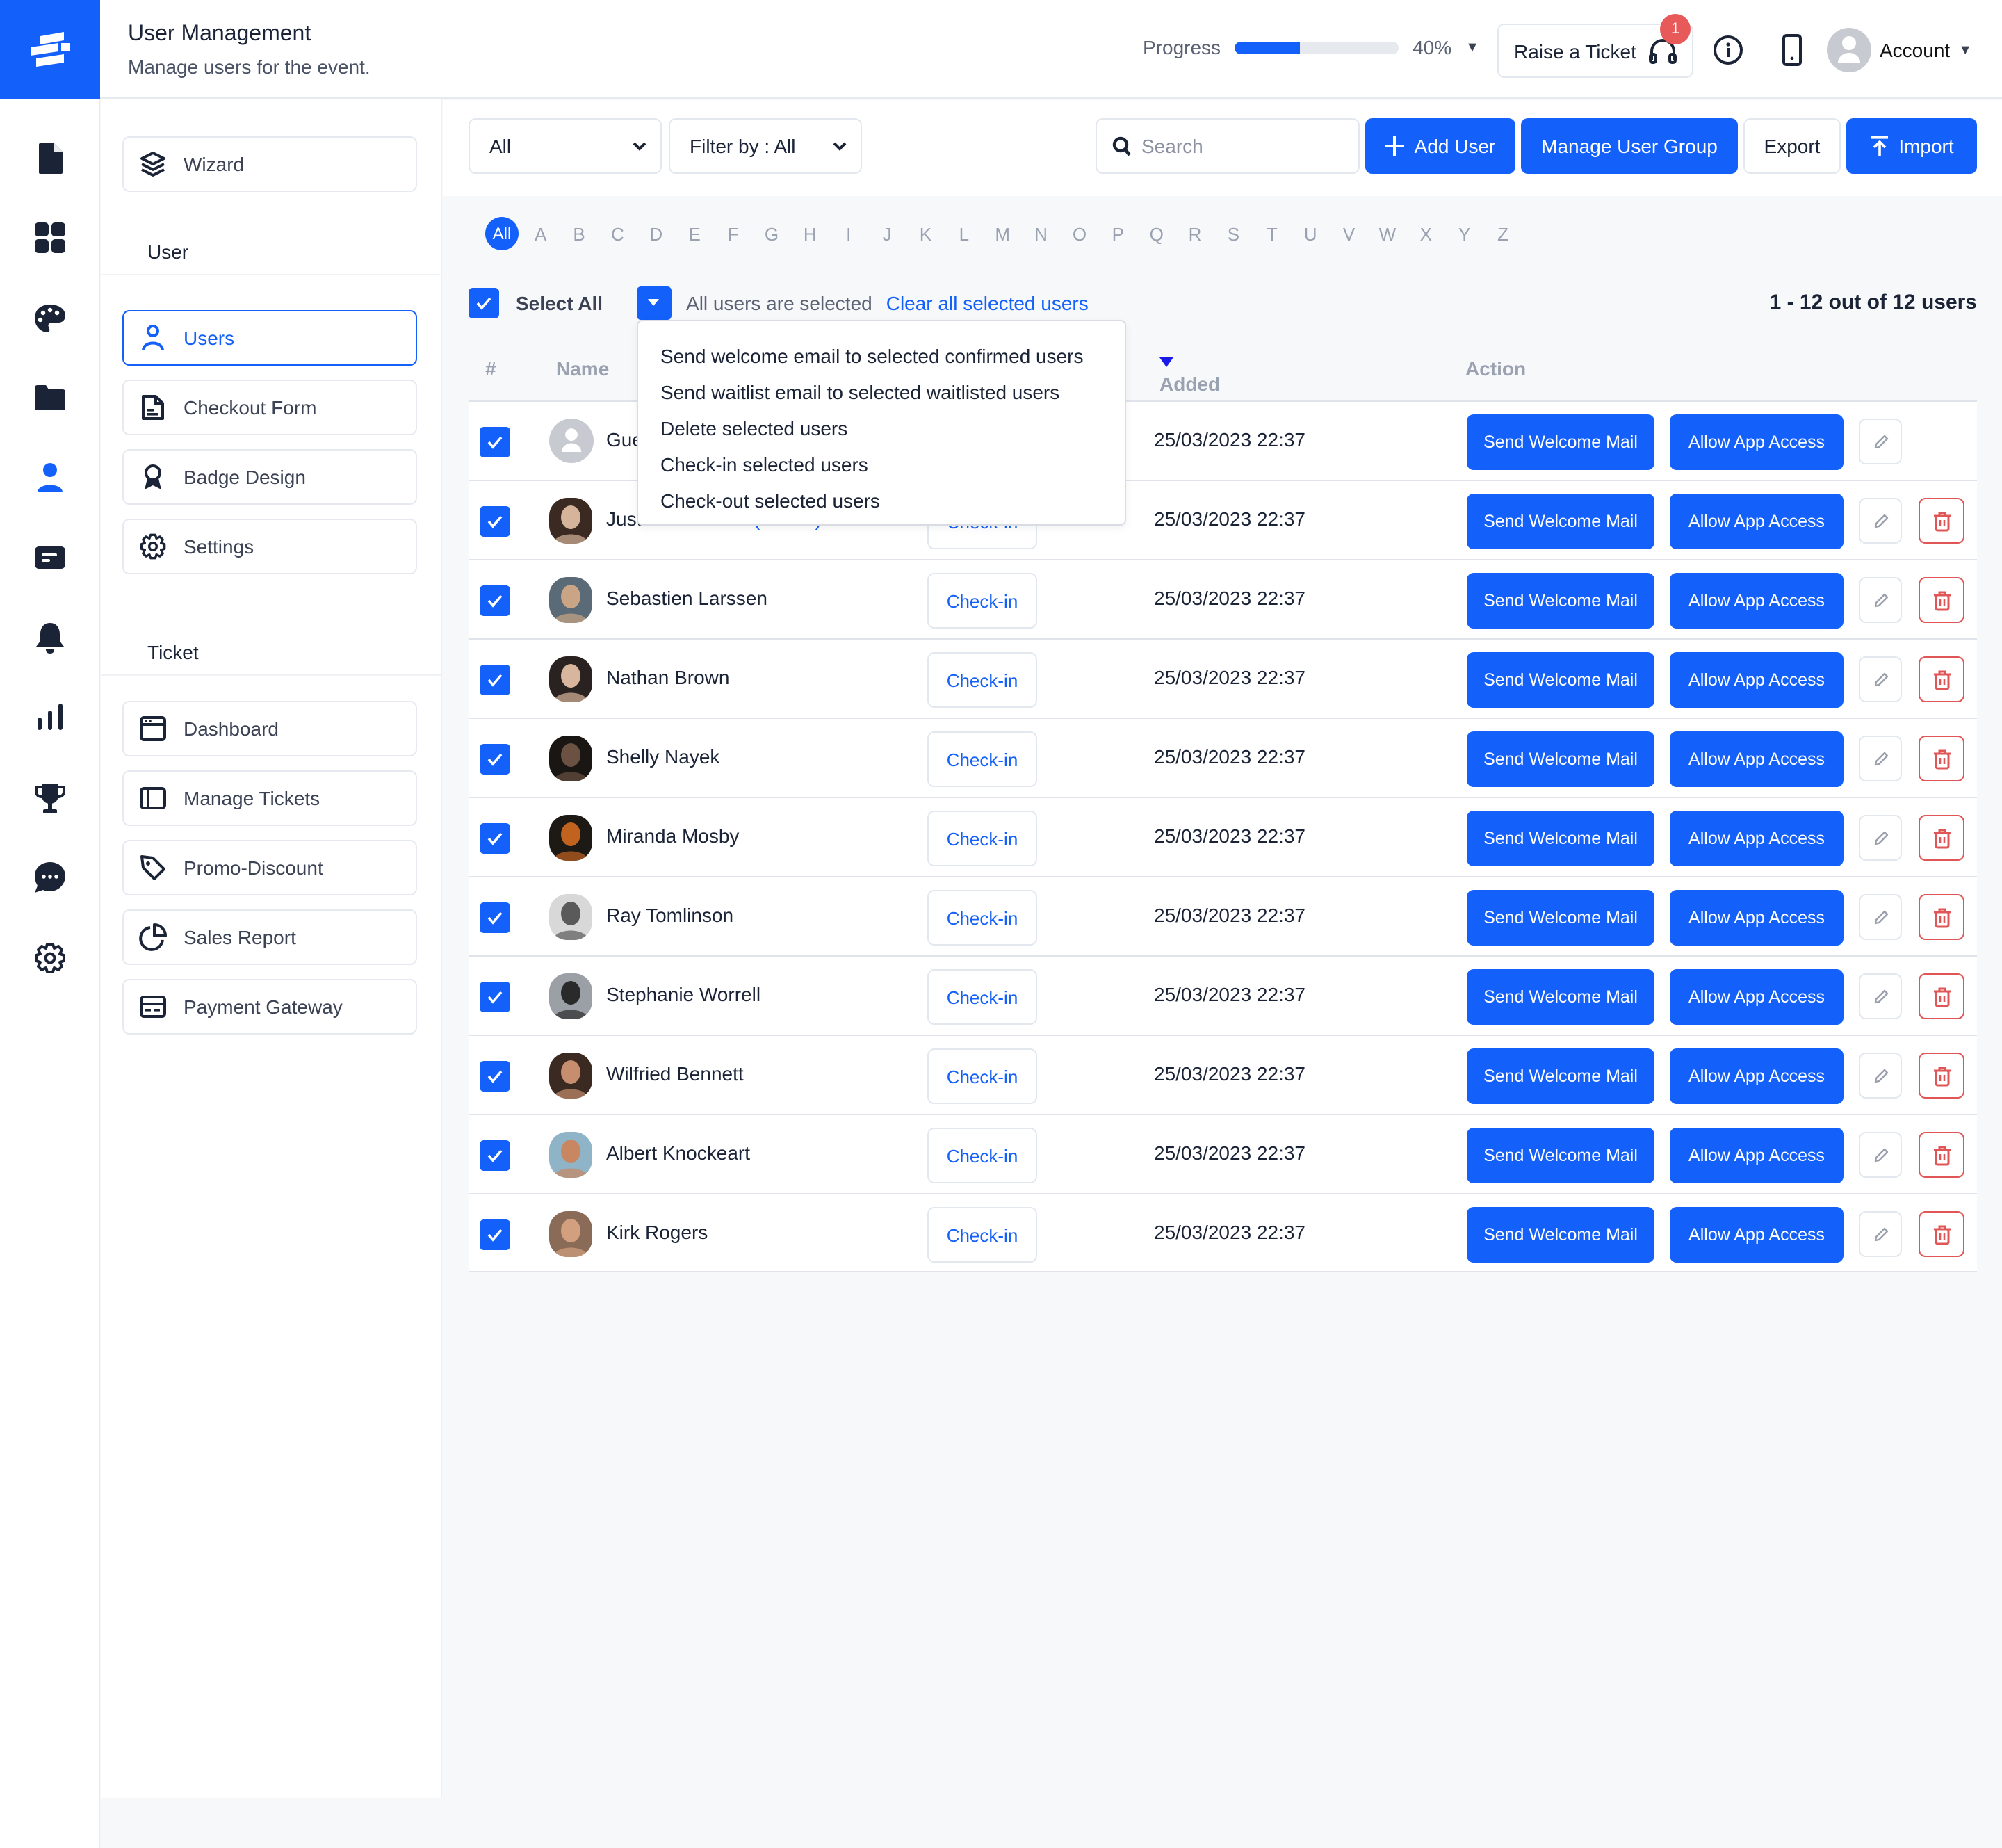 The height and width of the screenshot is (1848, 2002). Describe the element at coordinates (667, 677) in the screenshot. I see `user-name: Nathan Brown` at that location.